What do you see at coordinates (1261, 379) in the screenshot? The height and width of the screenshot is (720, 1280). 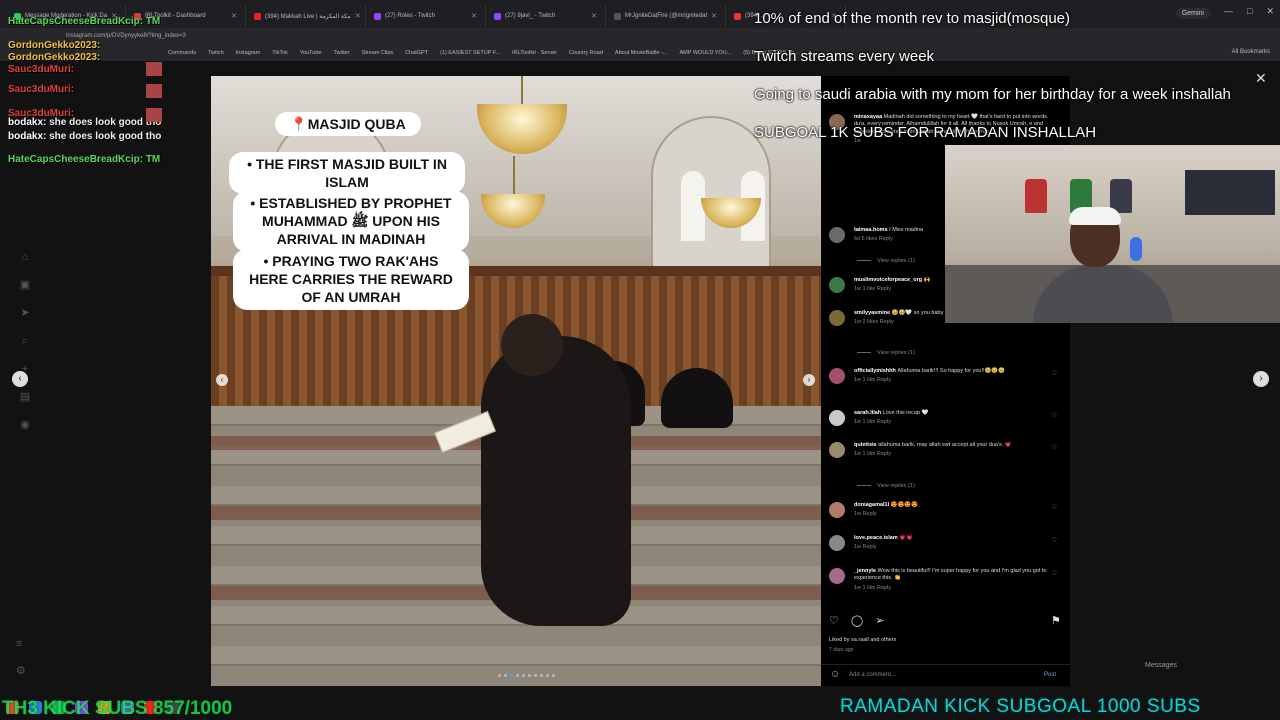 I see `next-post-arrow-icon: ›` at bounding box center [1261, 379].